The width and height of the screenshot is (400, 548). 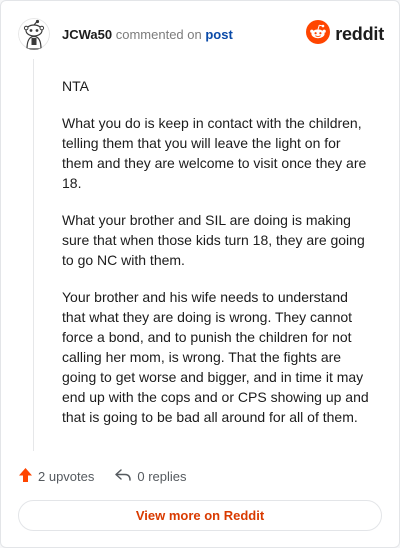 What do you see at coordinates (34, 34) in the screenshot?
I see `snoo-avatar-icon` at bounding box center [34, 34].